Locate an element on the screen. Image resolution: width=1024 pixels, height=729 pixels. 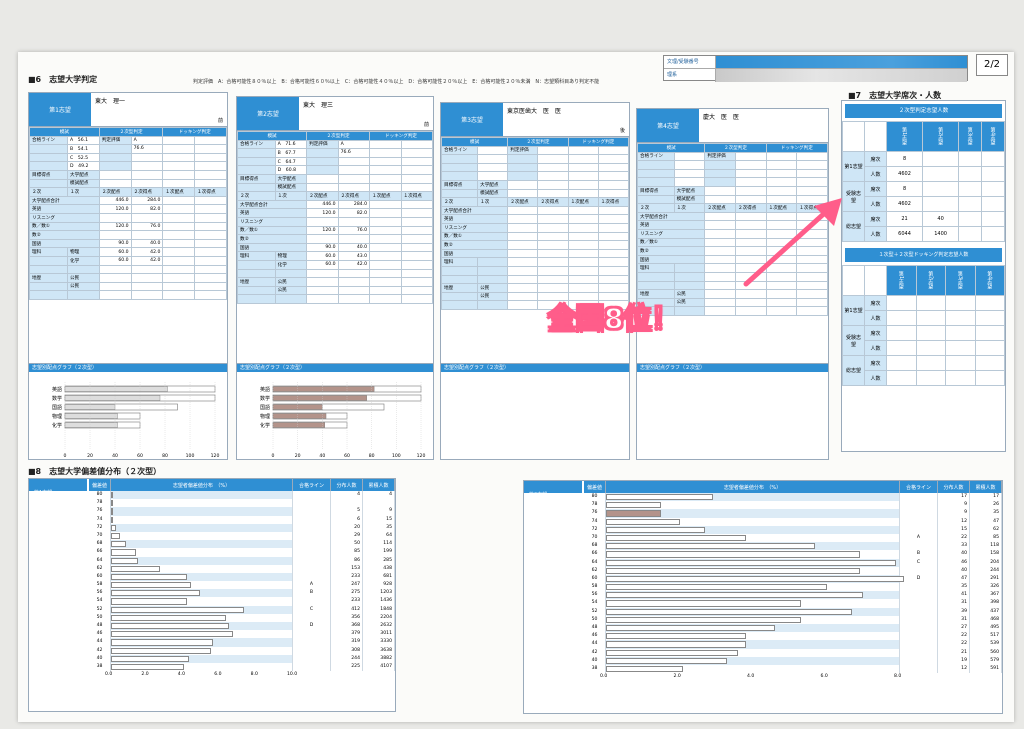
dist-row: 74 12 47 is located at coordinates (793, 521).